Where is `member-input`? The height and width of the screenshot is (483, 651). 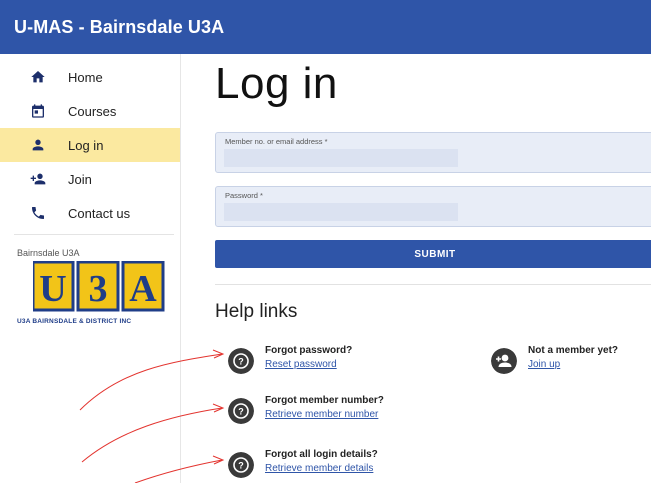 member-input is located at coordinates (341, 158).